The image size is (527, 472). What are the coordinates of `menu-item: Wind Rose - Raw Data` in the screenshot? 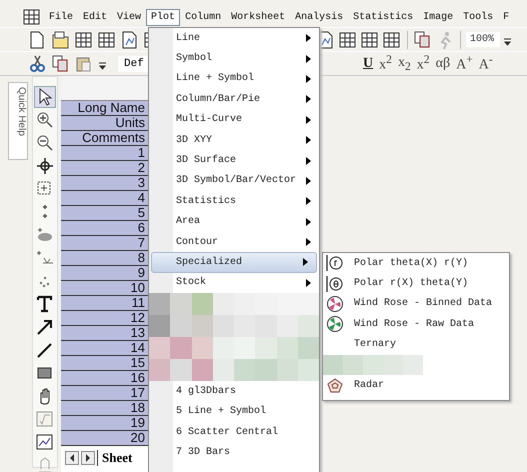 It's located at (416, 324).